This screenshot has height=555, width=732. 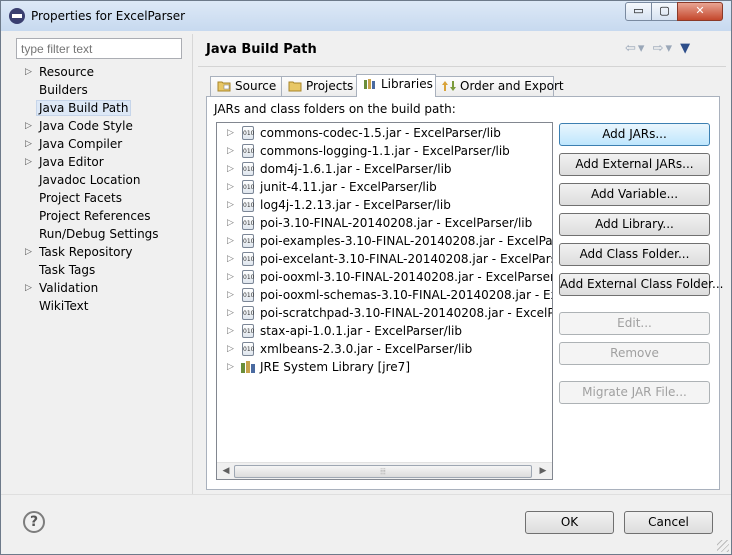 I want to click on scroll-thumb: ⦙⦙⦙, so click(x=383, y=471).